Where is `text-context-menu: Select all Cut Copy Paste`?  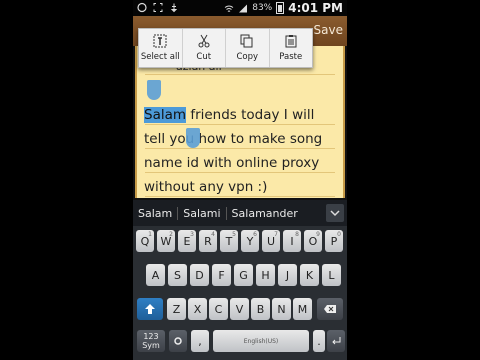
text-context-menu: Select all Cut Copy Paste is located at coordinates (225, 48).